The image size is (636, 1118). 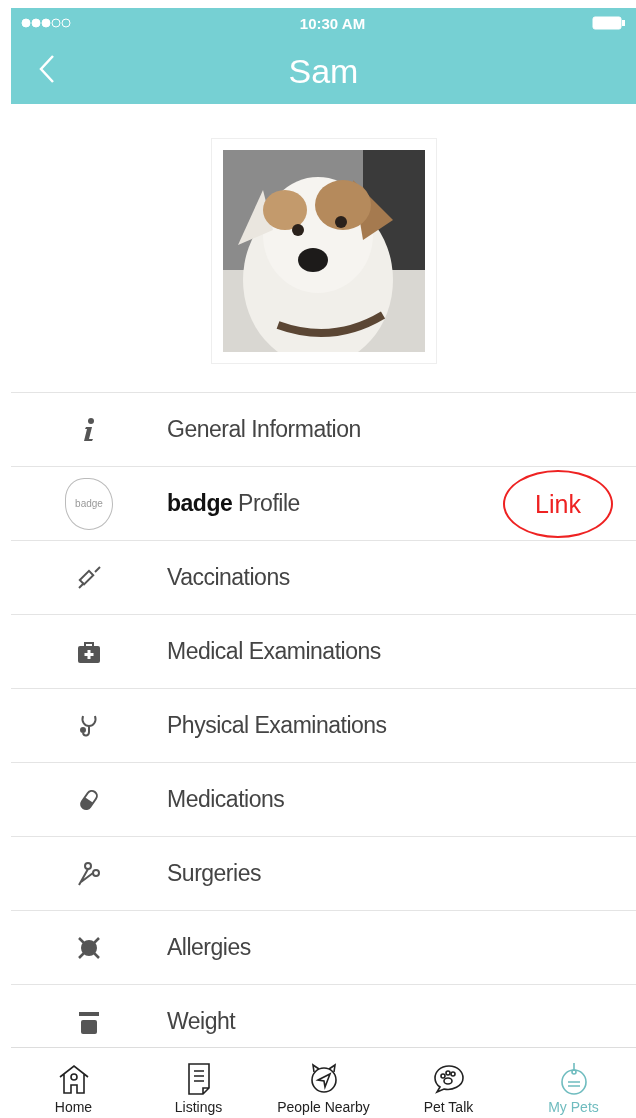 What do you see at coordinates (448, 1107) in the screenshot?
I see `tab-label: Pet Talk` at bounding box center [448, 1107].